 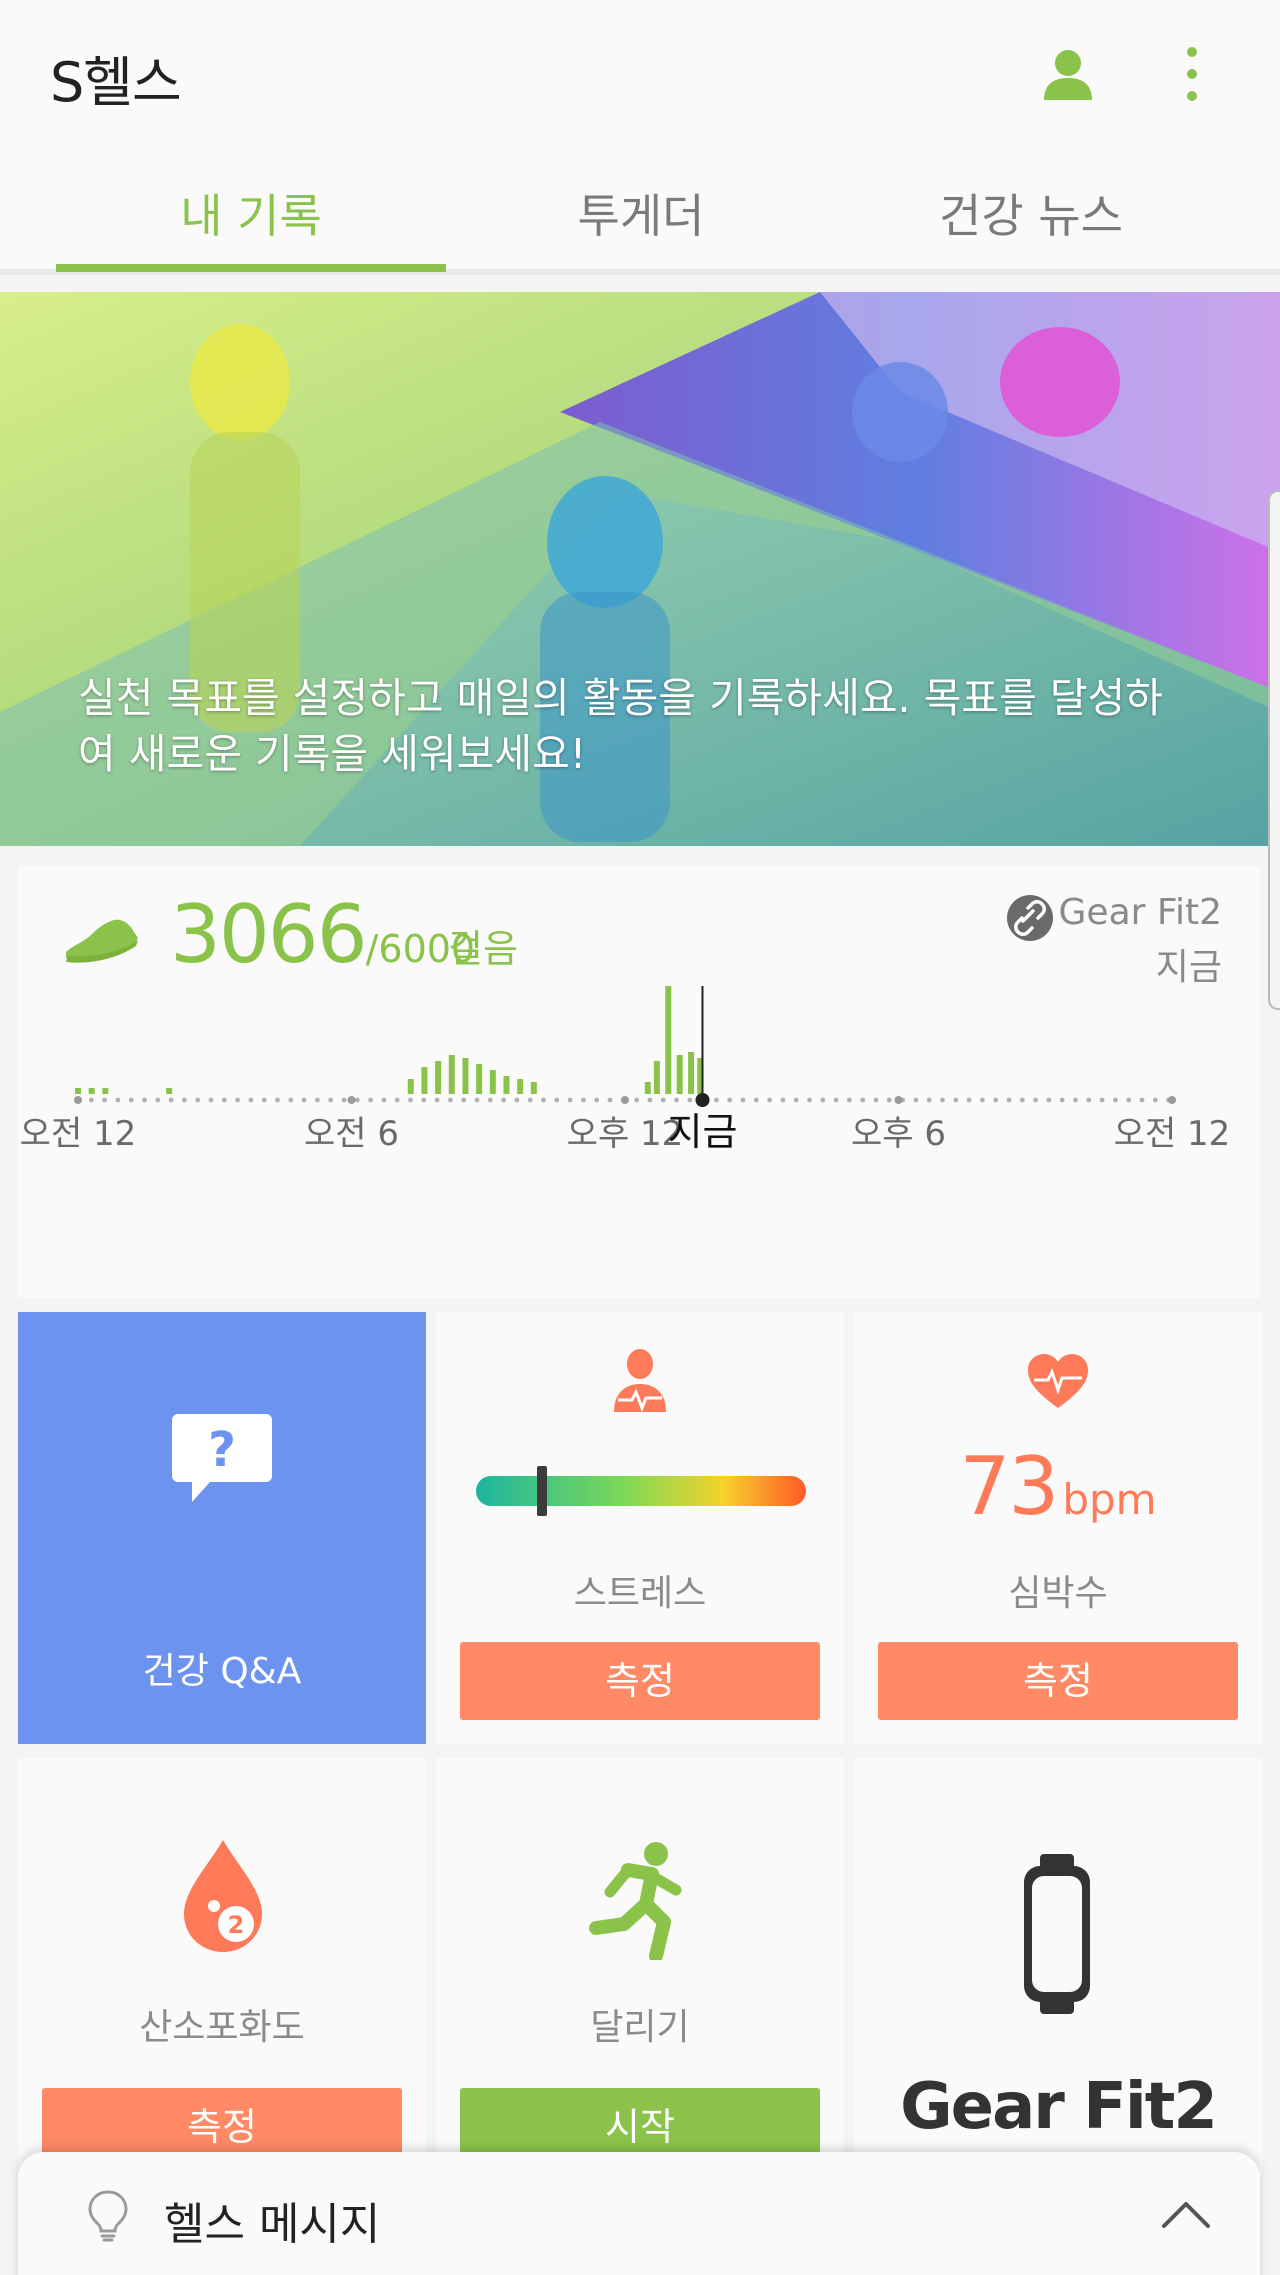 What do you see at coordinates (898, 1134) in the screenshot?
I see `tick-label: 오후 6` at bounding box center [898, 1134].